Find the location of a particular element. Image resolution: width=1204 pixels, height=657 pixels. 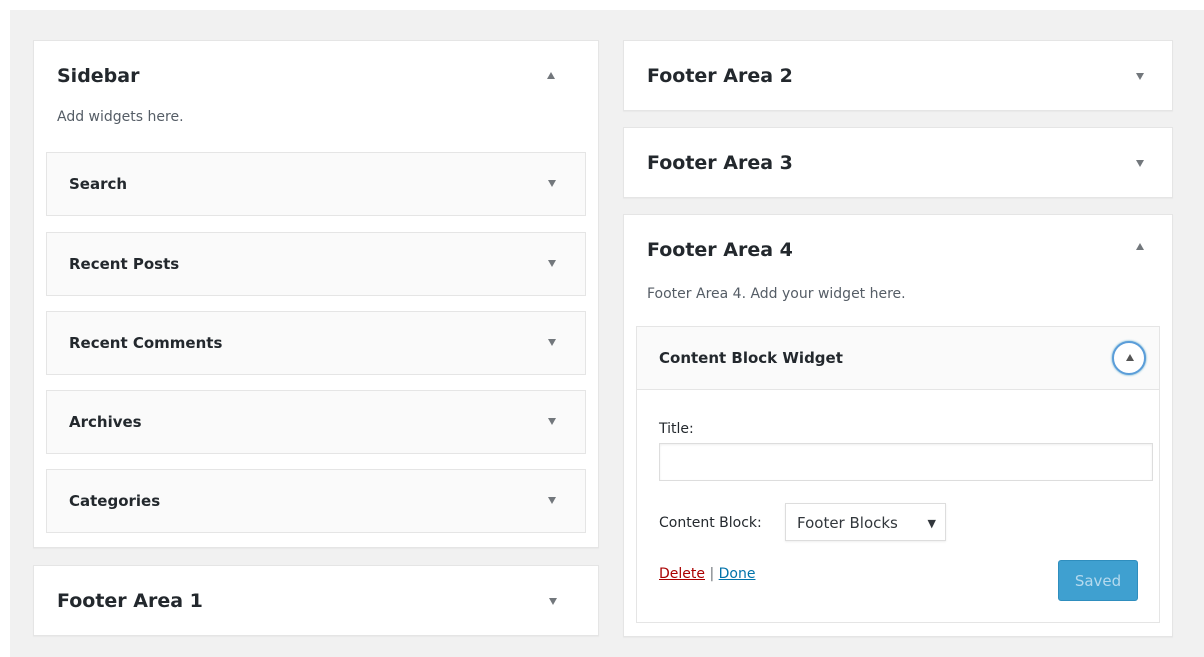

content-block-widget-header: Content Block Widget is located at coordinates (898, 358).